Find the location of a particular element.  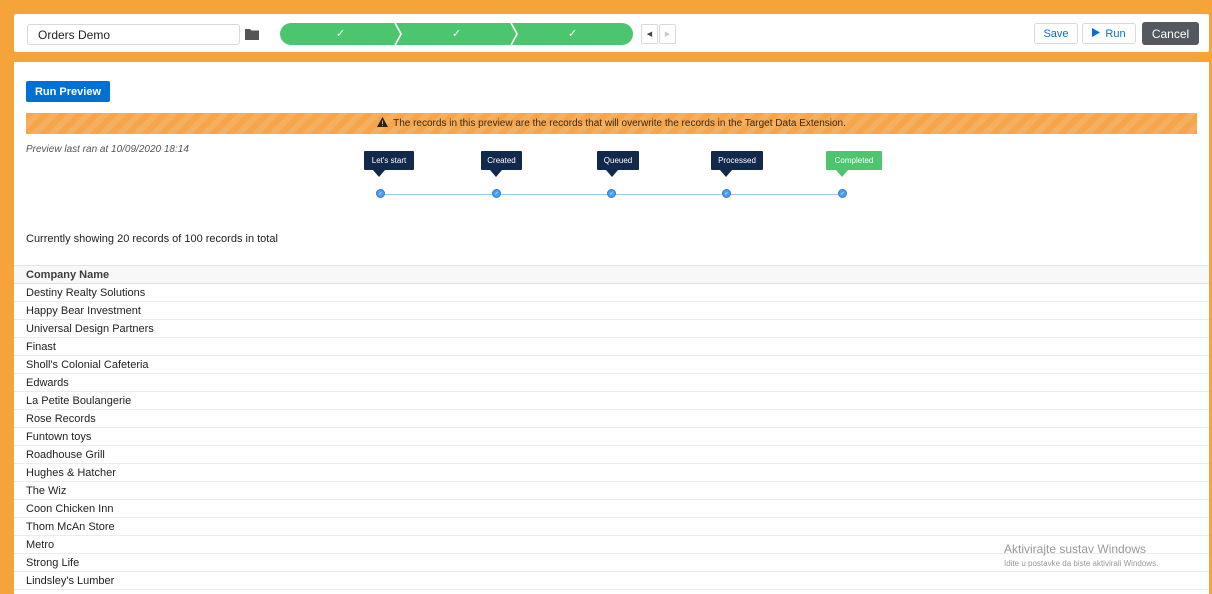

timeline-step-processed: Processed ✓ is located at coordinates (741, 177).